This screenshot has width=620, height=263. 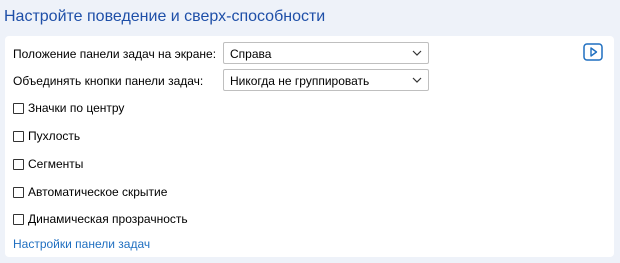 I want to click on segments-label: Сегменты, so click(x=56, y=164).